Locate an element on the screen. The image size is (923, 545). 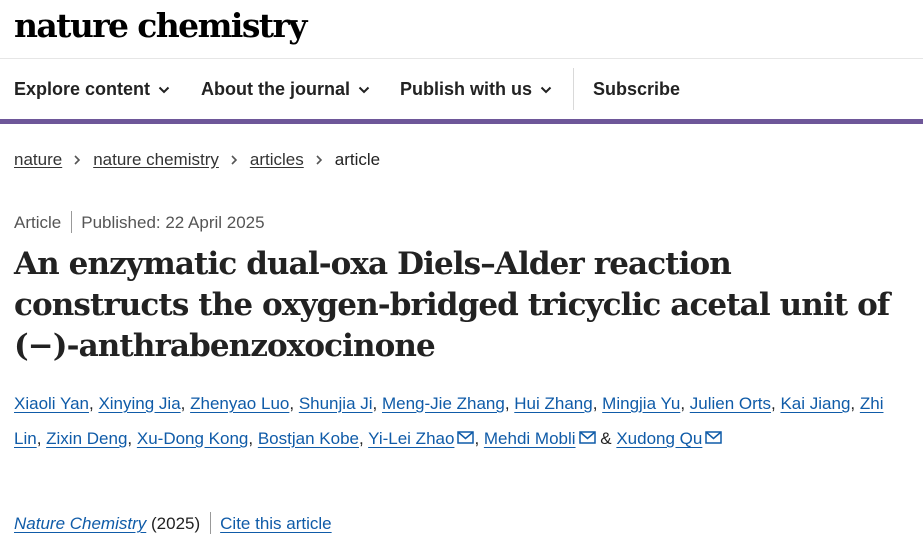
nav-publish-with-us: Publish with us is located at coordinates (476, 89).